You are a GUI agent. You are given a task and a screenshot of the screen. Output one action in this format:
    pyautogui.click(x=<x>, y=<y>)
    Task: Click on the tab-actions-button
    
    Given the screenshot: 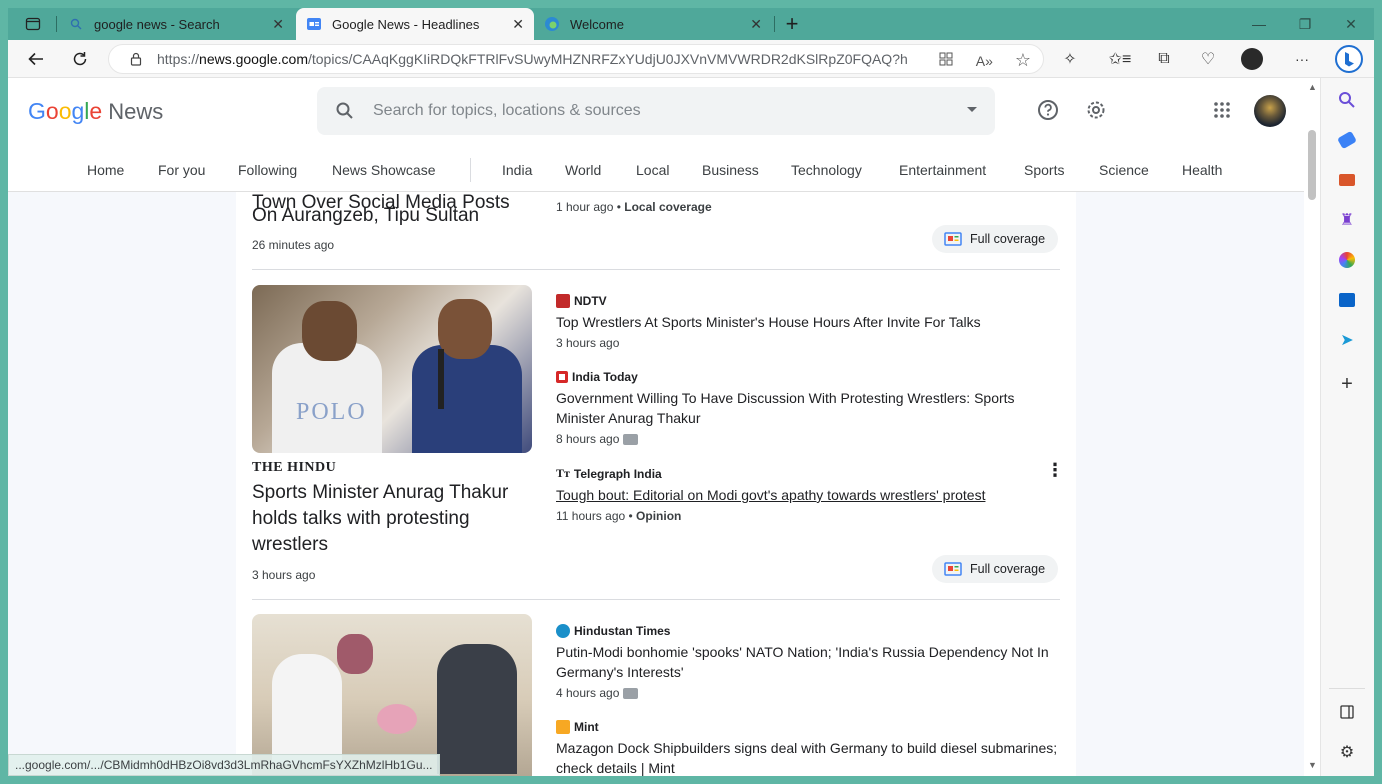 What is the action you would take?
    pyautogui.click(x=33, y=24)
    